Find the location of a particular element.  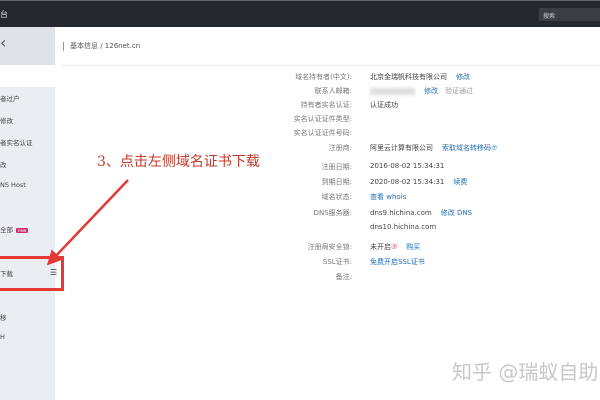

watermark: 知乎 @瑞蚁自助 is located at coordinates (525, 372).